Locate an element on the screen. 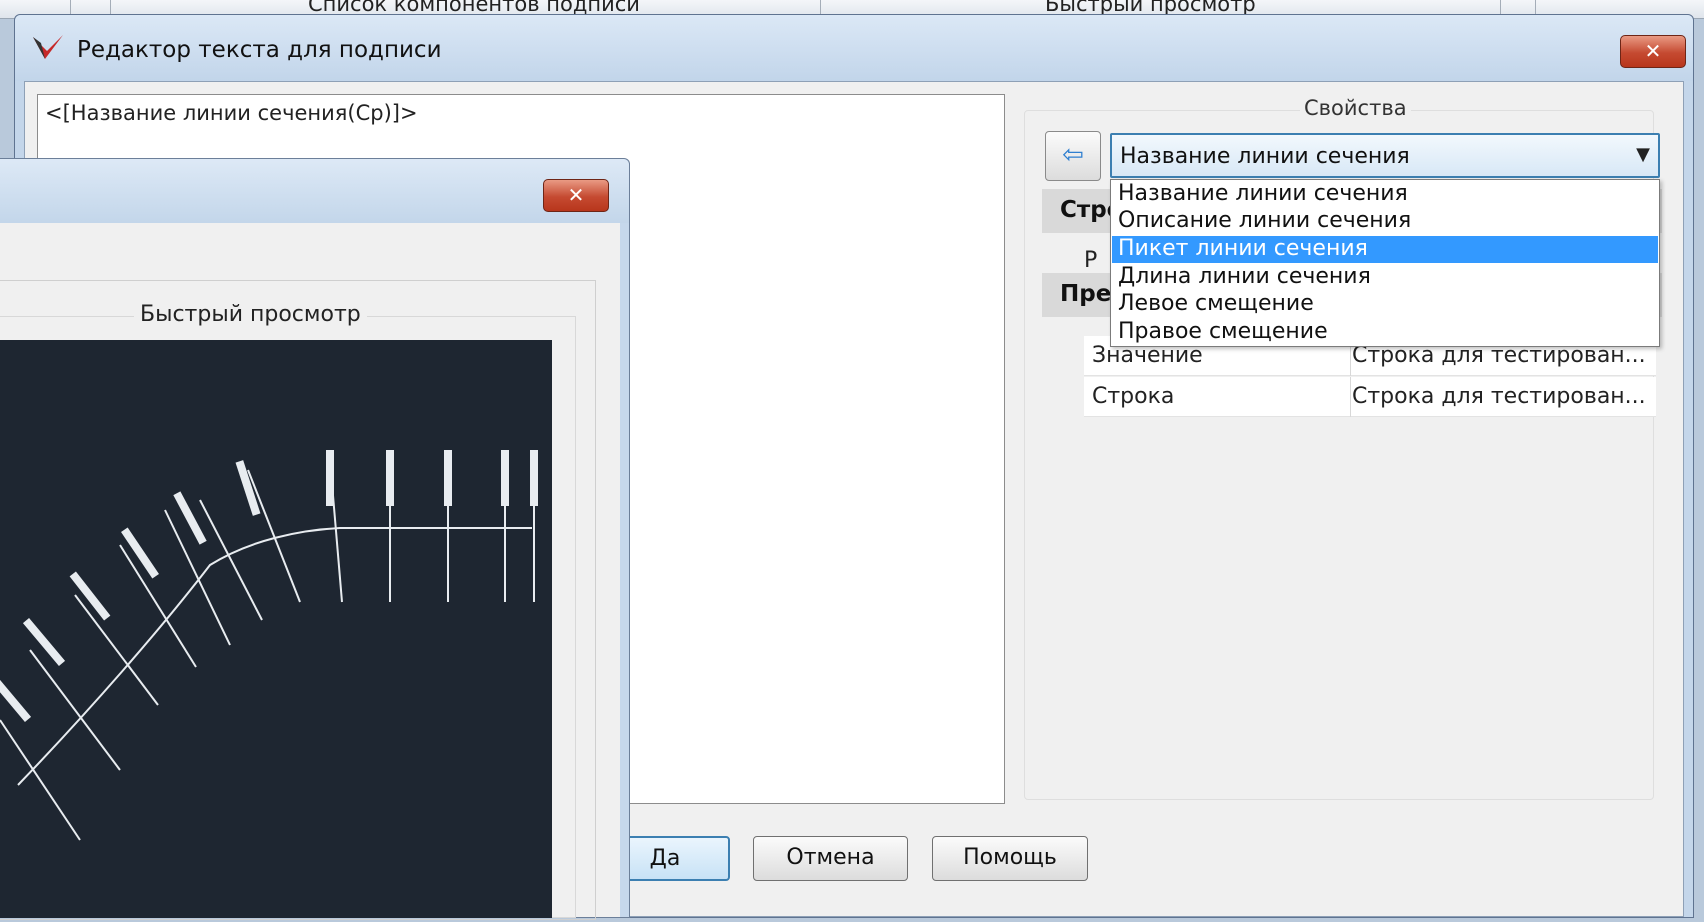 The width and height of the screenshot is (1704, 922). section-tick-labels is located at coordinates (269, 586).